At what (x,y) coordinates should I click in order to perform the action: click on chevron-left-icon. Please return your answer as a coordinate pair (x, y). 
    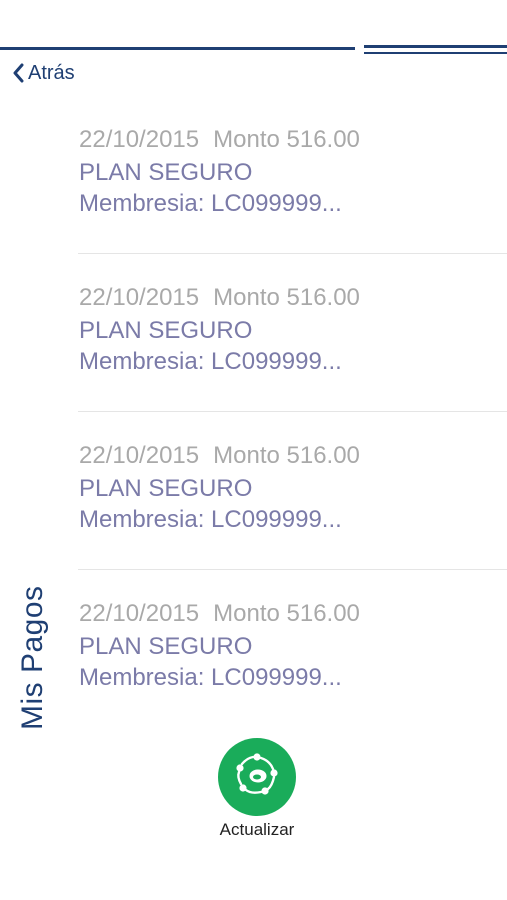
    Looking at the image, I should click on (18, 73).